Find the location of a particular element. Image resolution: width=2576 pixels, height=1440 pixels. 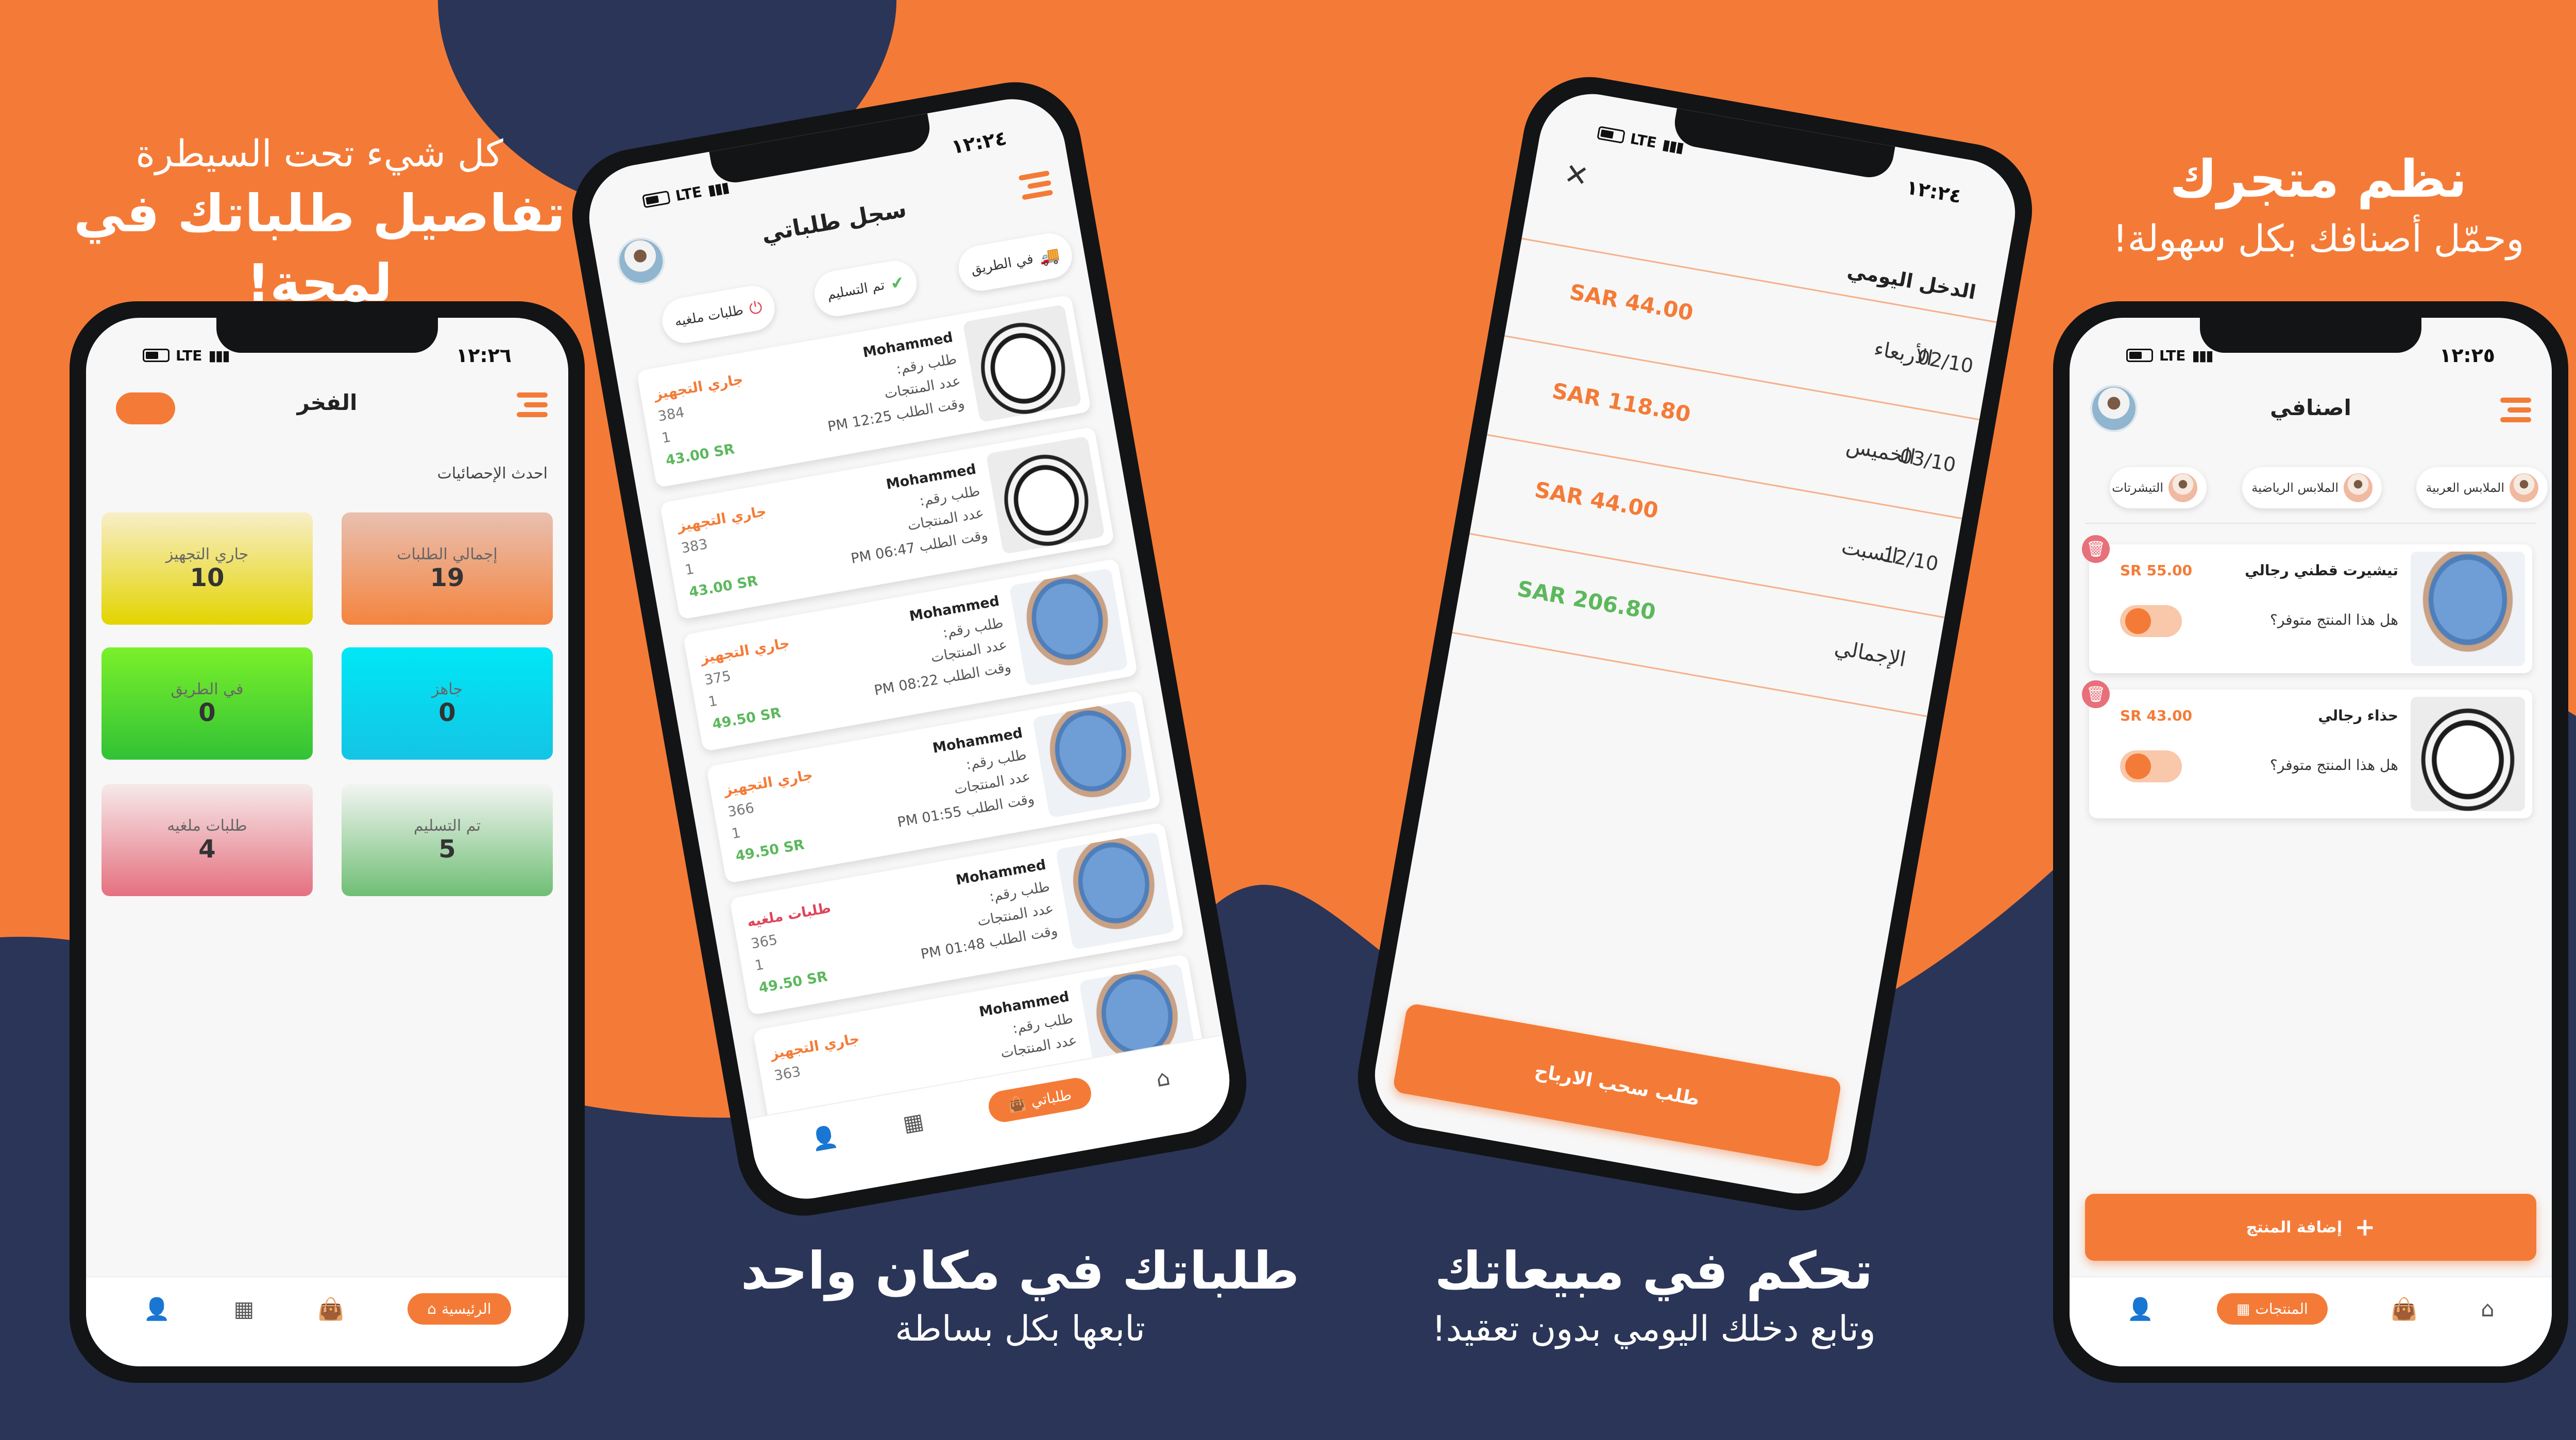

category-chip-tshirts: التيشرتات is located at coordinates (2158, 487).